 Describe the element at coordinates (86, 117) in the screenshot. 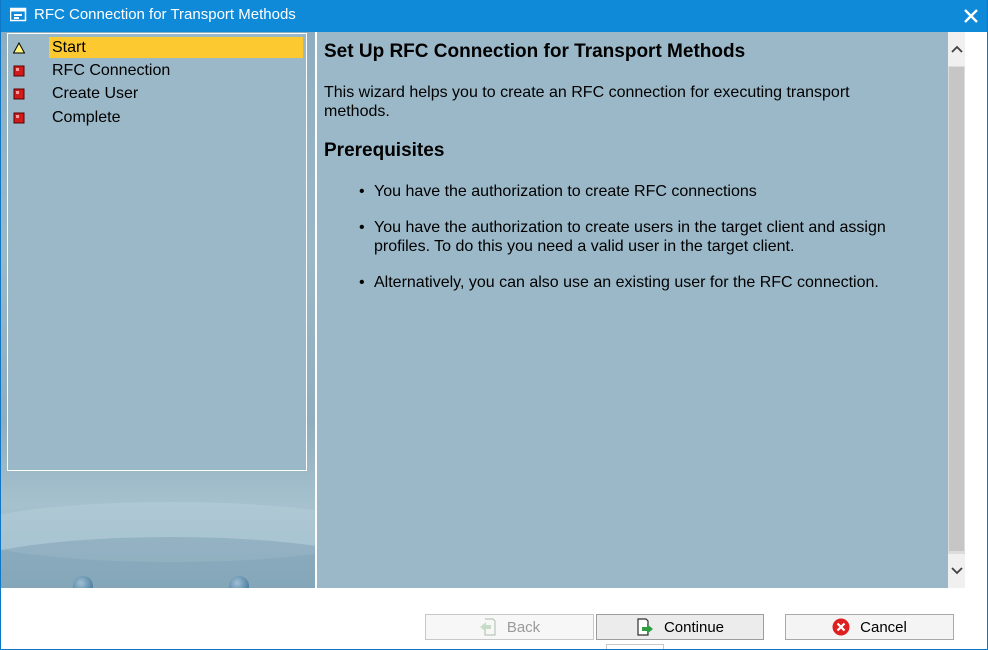

I see `step-label: Complete` at that location.